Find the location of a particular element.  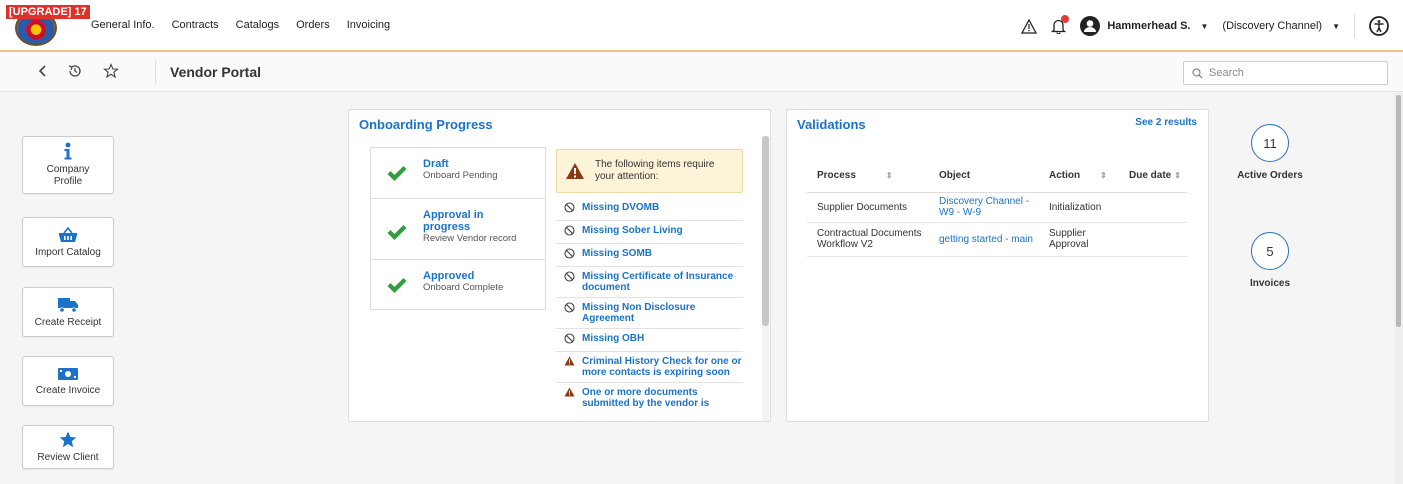

nav-invoicing: Invoicing is located at coordinates (368, 25).